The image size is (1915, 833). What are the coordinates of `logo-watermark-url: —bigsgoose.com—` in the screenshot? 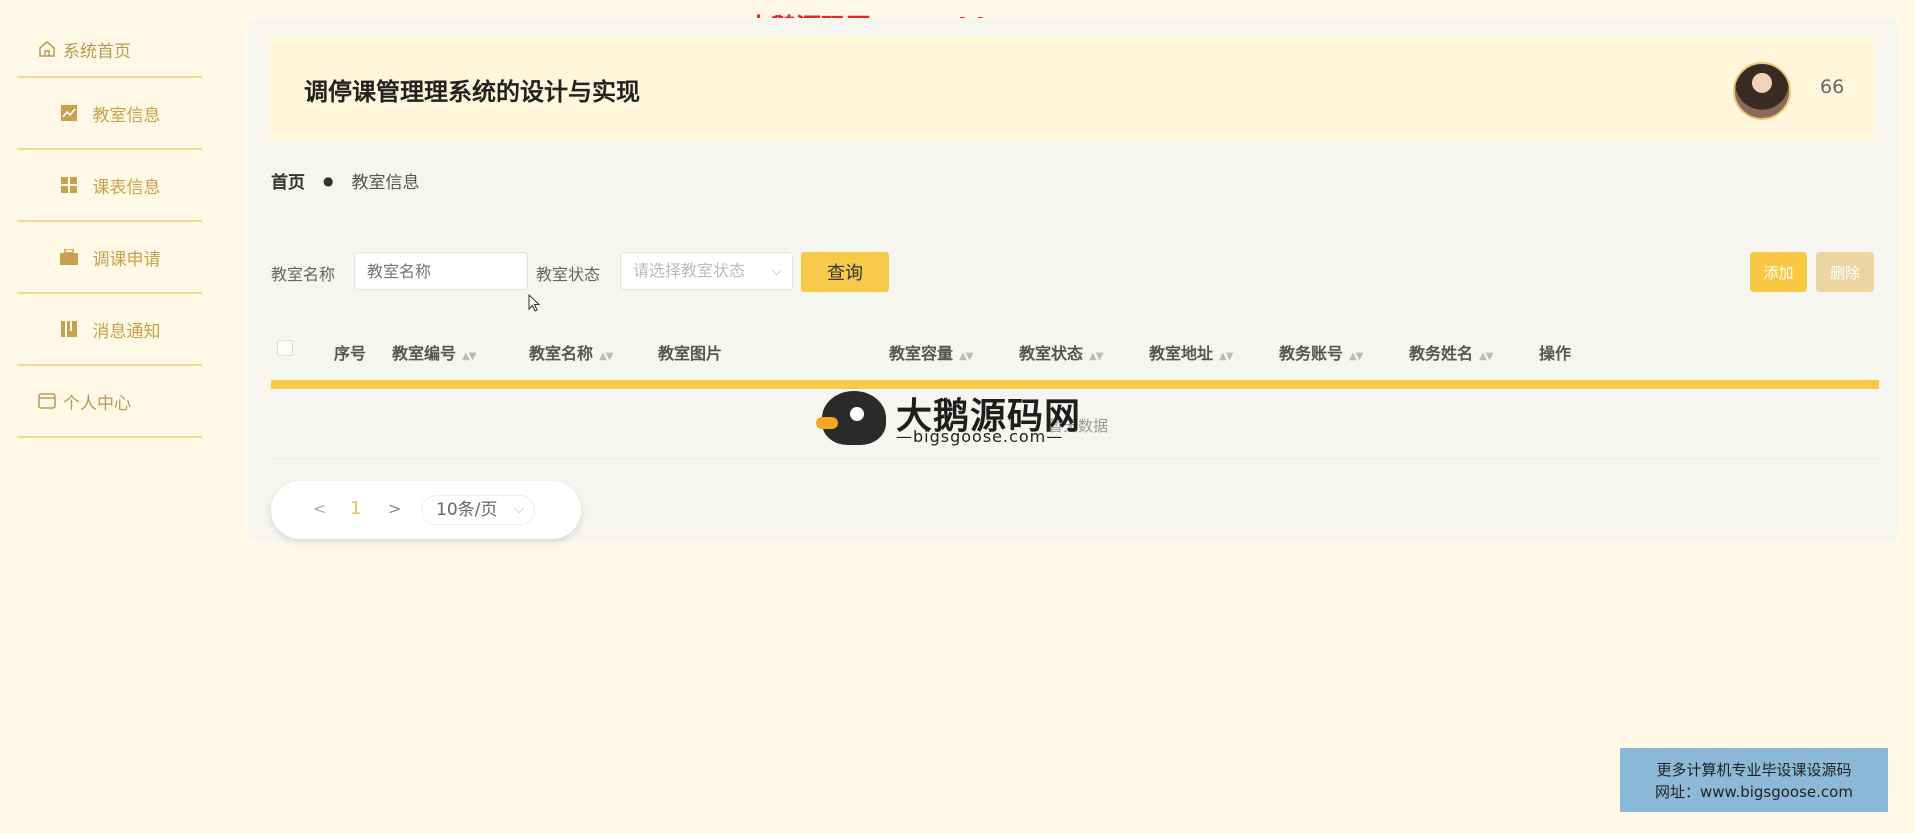 It's located at (980, 436).